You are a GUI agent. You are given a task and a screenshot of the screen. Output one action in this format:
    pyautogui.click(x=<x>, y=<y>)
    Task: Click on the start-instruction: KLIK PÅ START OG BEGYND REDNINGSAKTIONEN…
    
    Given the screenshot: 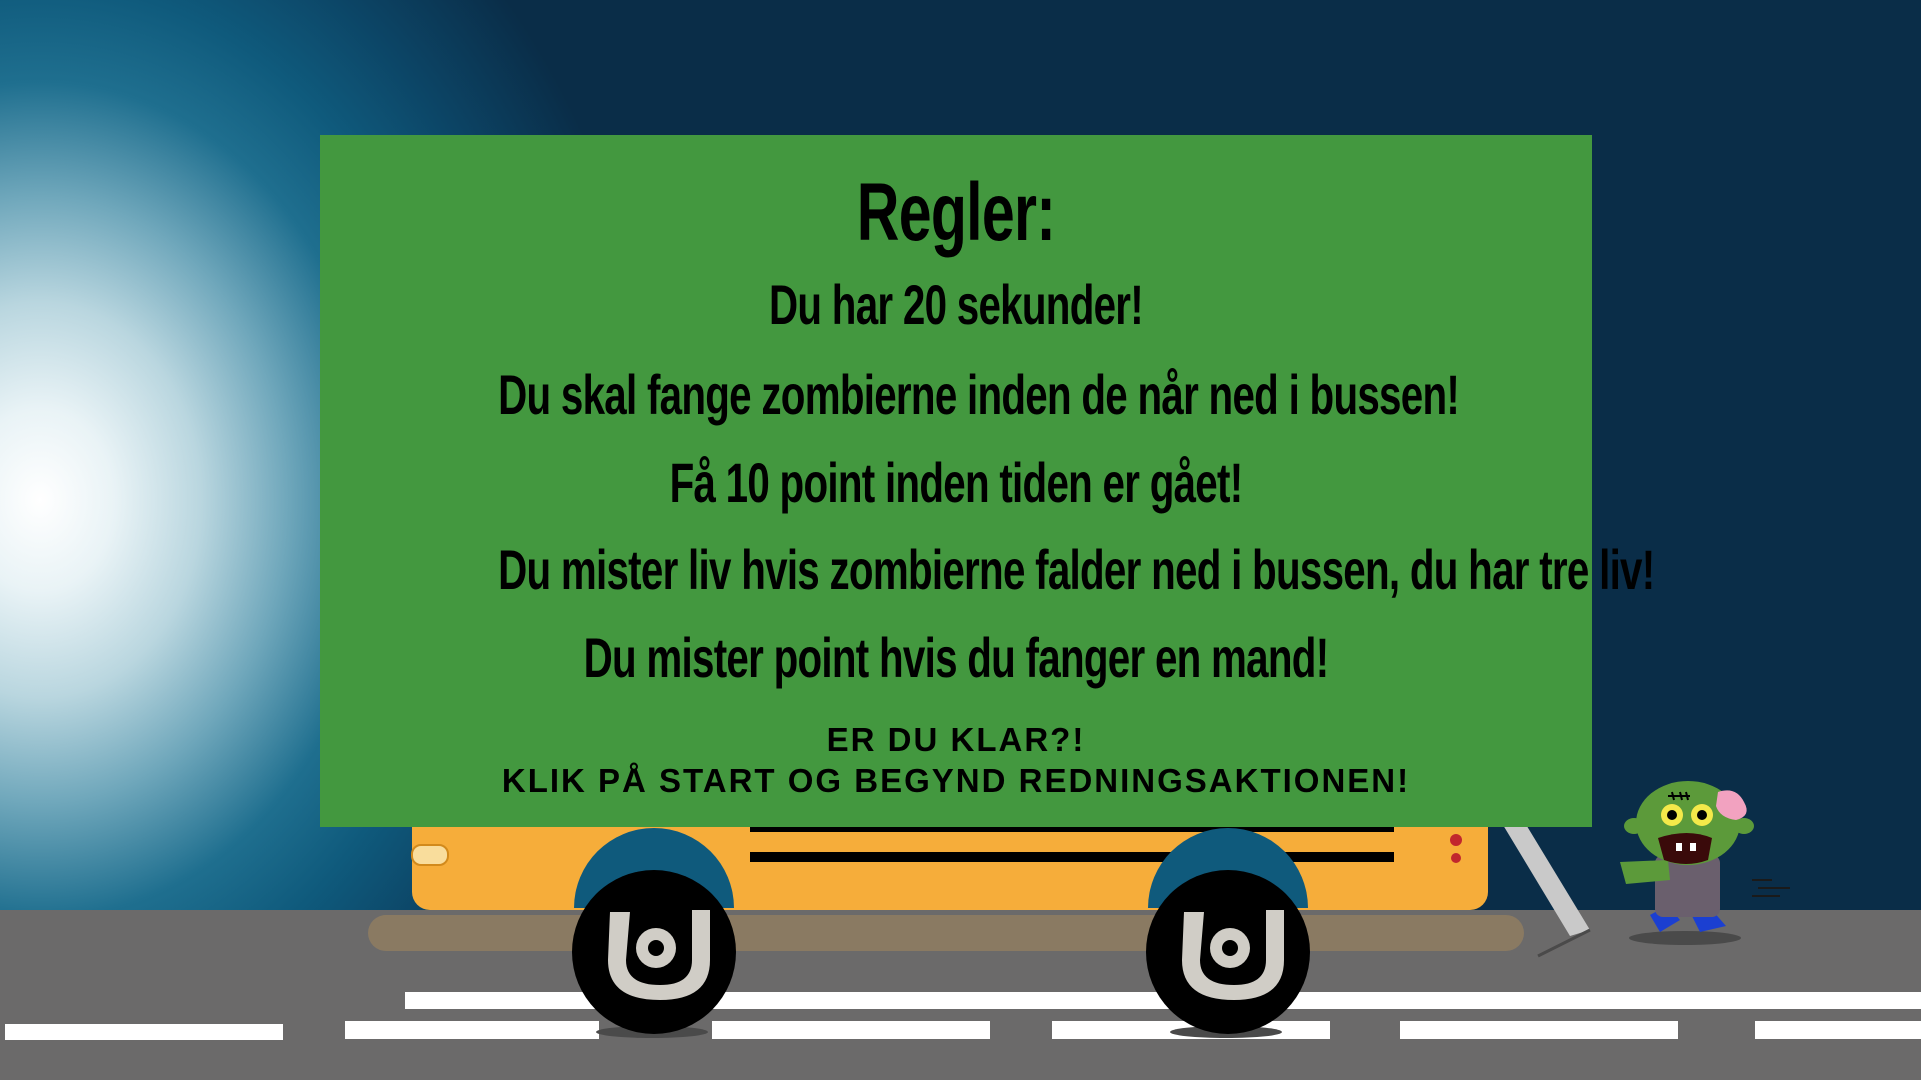 What is the action you would take?
    pyautogui.click(x=956, y=780)
    